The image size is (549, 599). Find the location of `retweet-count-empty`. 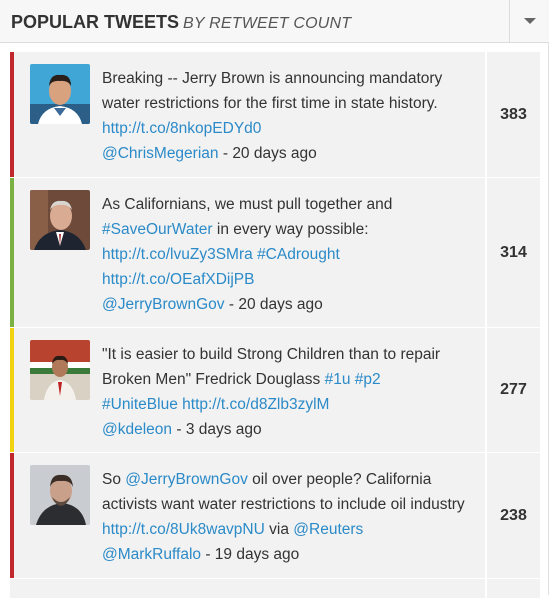

retweet-count-empty is located at coordinates (513, 588).